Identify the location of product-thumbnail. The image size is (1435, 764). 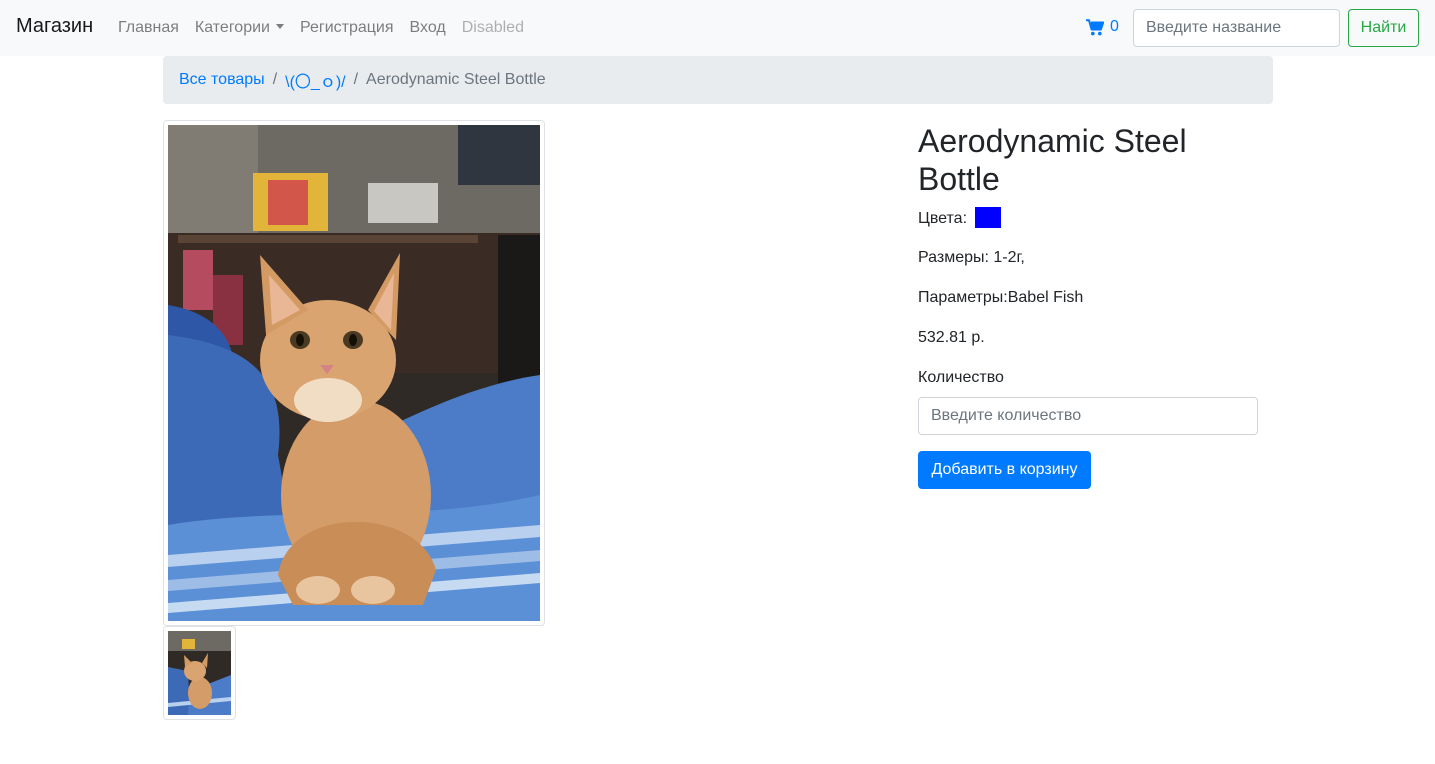
(199, 673).